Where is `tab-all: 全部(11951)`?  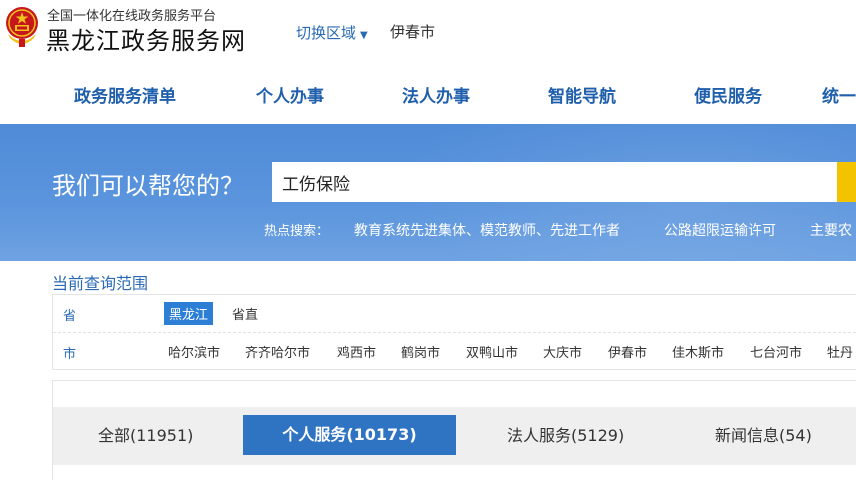 tab-all: 全部(11951) is located at coordinates (145, 436).